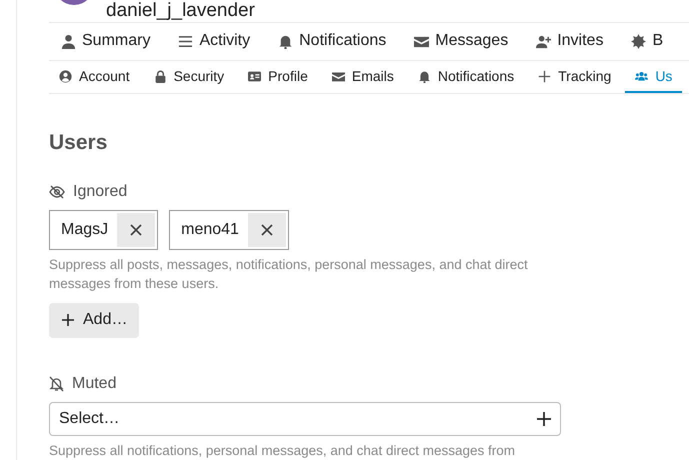 This screenshot has height=460, width=689. What do you see at coordinates (160, 76) in the screenshot?
I see `lock-icon` at bounding box center [160, 76].